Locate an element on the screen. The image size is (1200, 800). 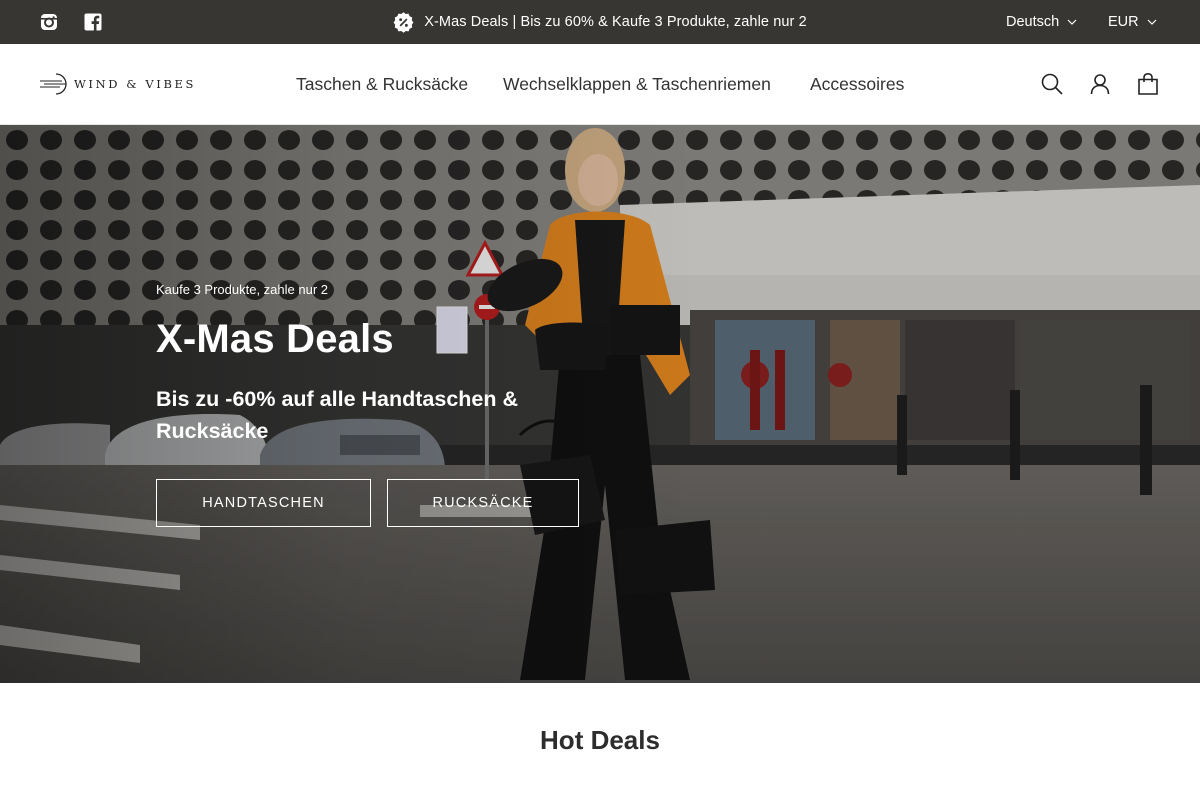
instagram-icon is located at coordinates (49, 22).